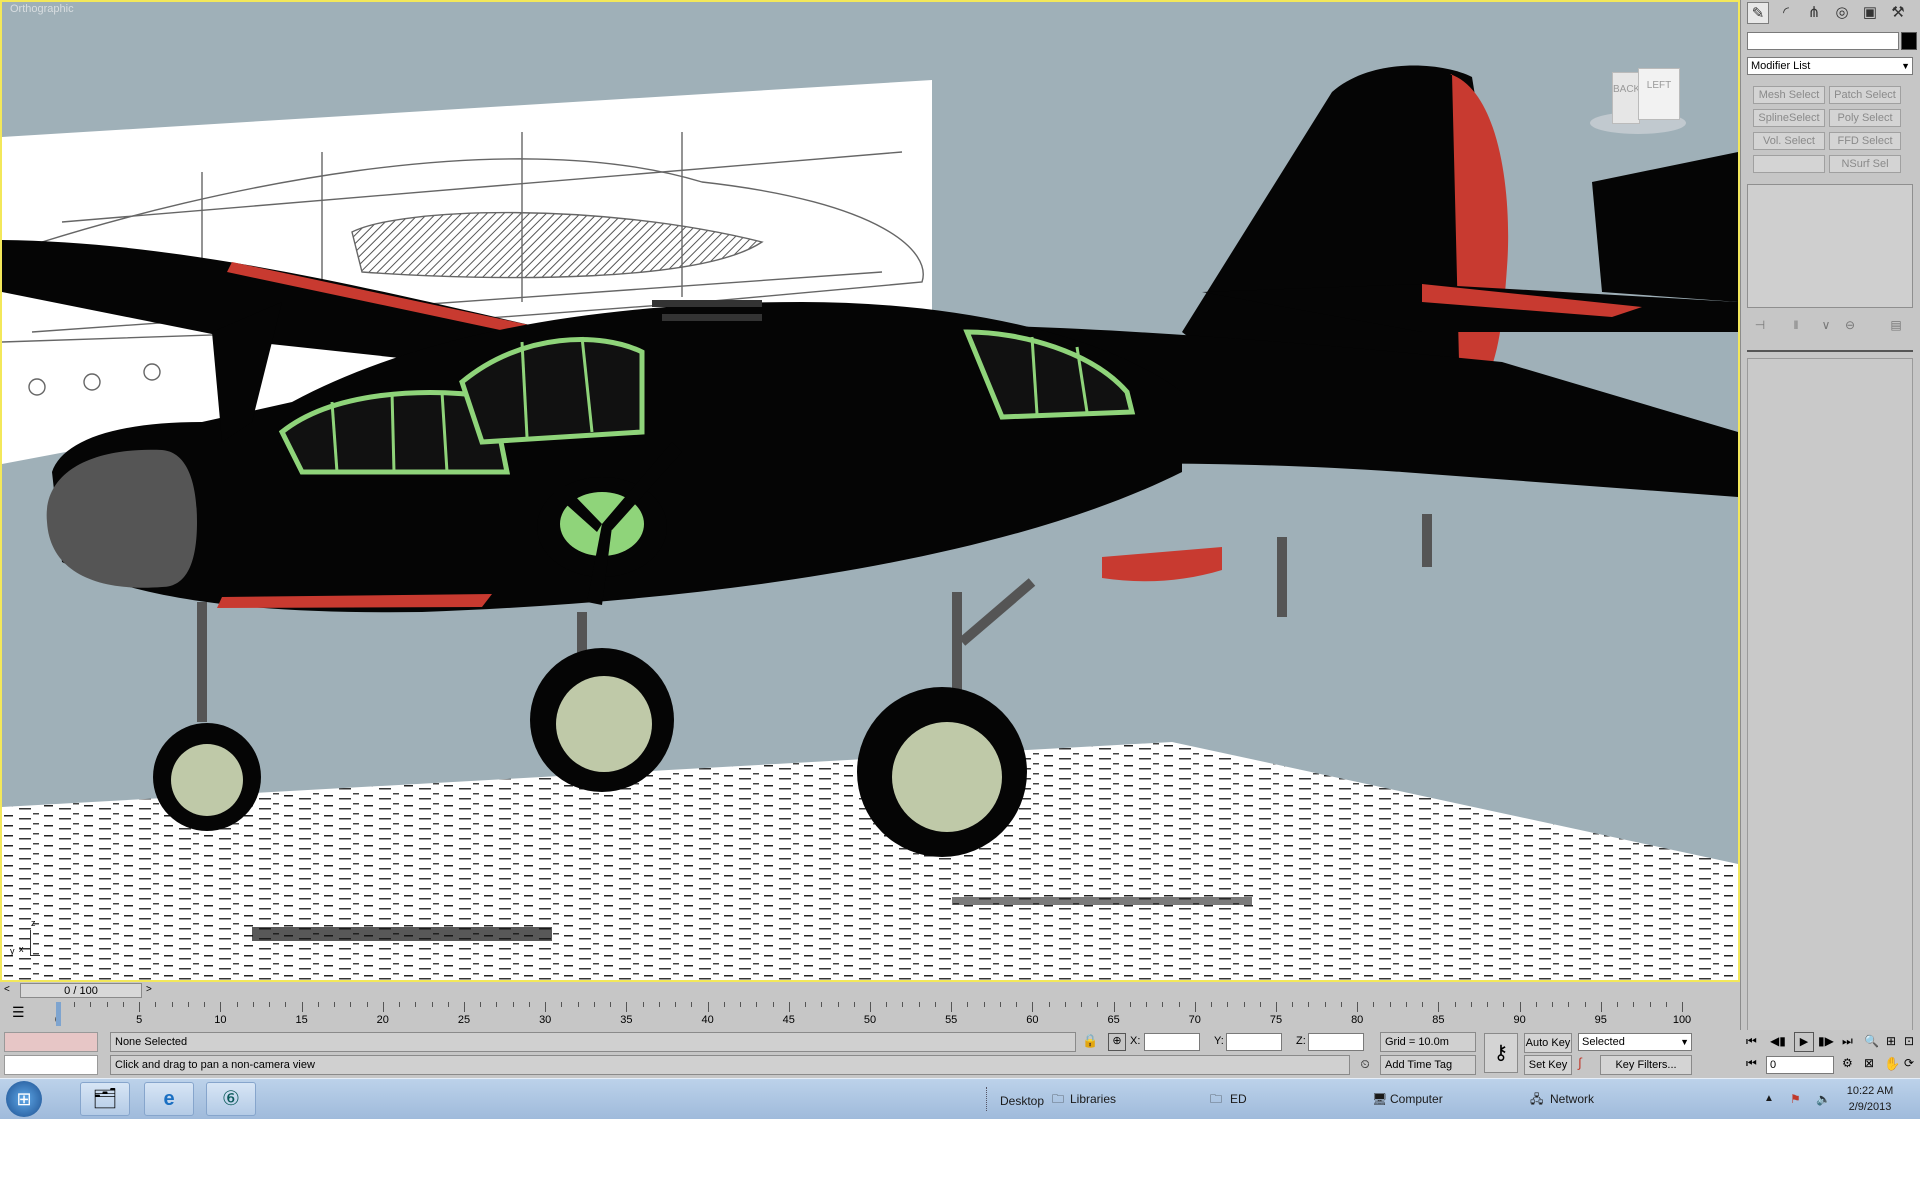 The image size is (1920, 1200). Describe the element at coordinates (1684, 1042) in the screenshot. I see `chevron-down-icon: ▼` at that location.